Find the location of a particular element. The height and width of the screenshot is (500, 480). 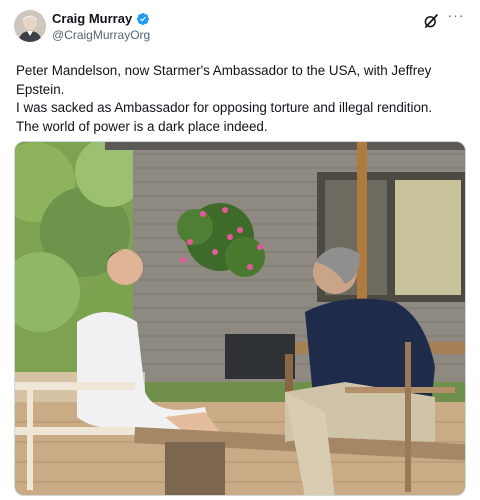

author-avatar is located at coordinates (30, 26).